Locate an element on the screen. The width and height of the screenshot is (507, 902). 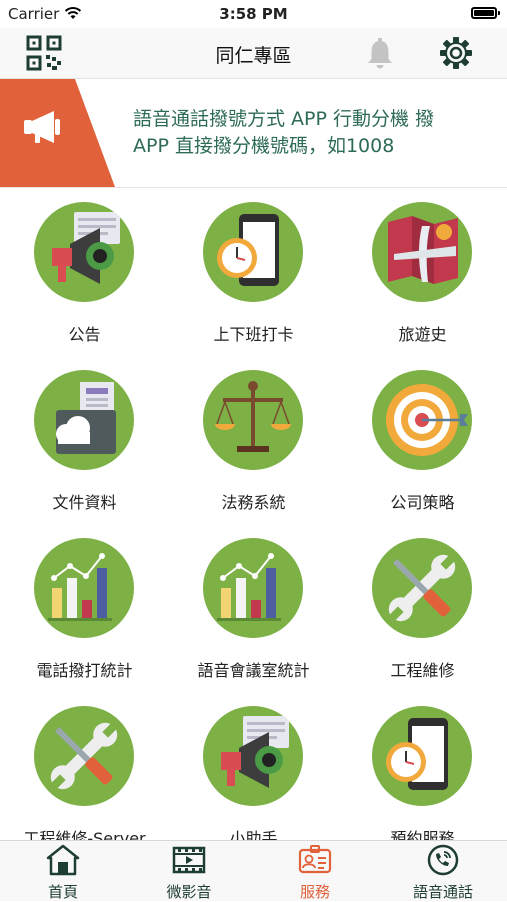
nav-bar: 同仁專區 is located at coordinates (253, 53).